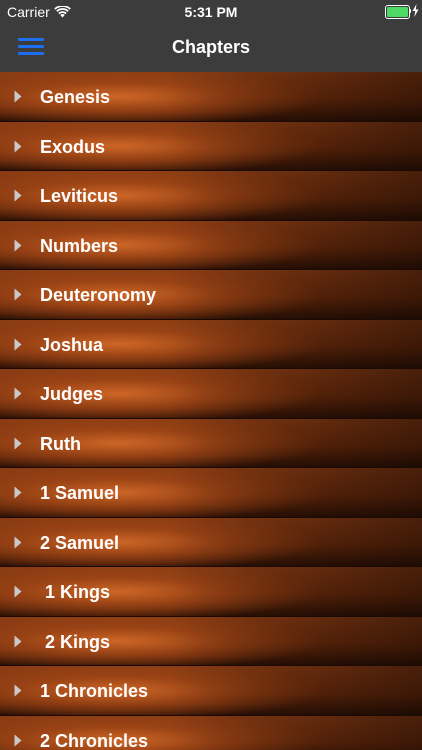 Image resolution: width=422 pixels, height=750 pixels. What do you see at coordinates (211, 443) in the screenshot?
I see `chapter-row-ruth: Ruth` at bounding box center [211, 443].